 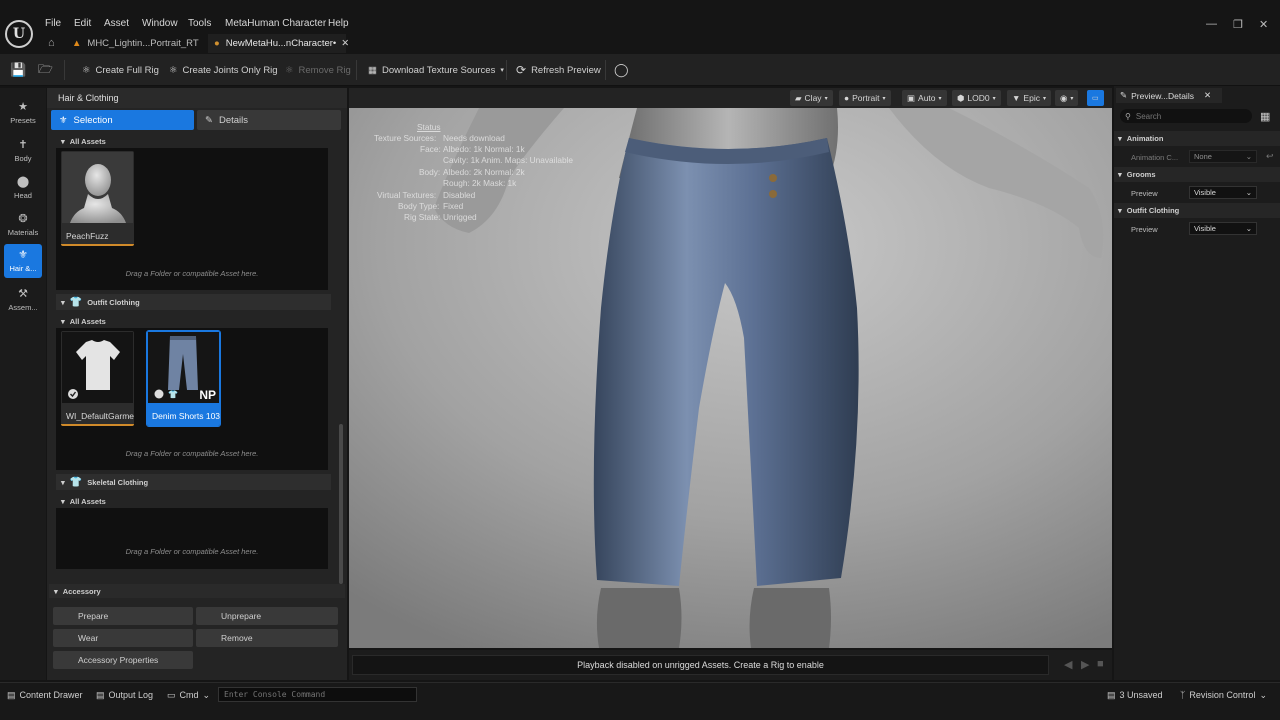 I want to click on close-window-icon: ✕, so click(x=1263, y=24).